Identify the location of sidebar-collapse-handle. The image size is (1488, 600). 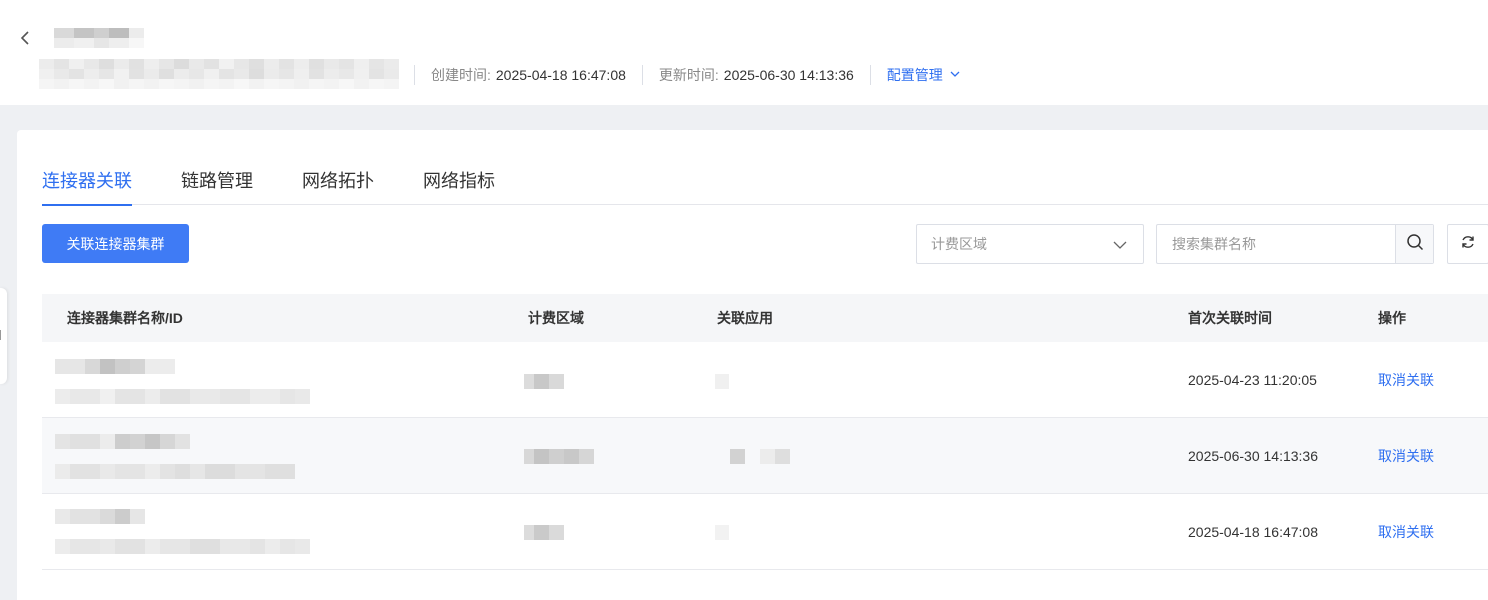
(3, 336).